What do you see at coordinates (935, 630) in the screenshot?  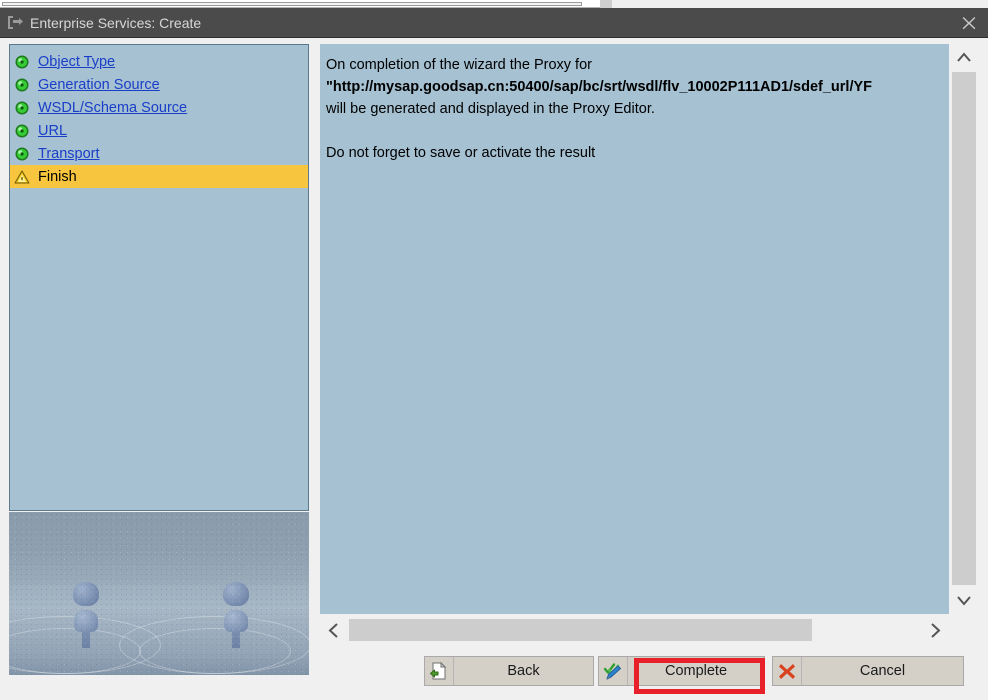 I see `chevron-right-icon` at bounding box center [935, 630].